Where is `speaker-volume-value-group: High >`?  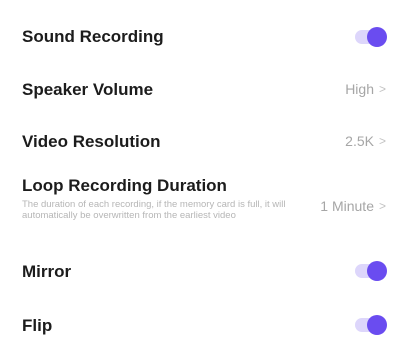
speaker-volume-value-group: High > is located at coordinates (365, 89).